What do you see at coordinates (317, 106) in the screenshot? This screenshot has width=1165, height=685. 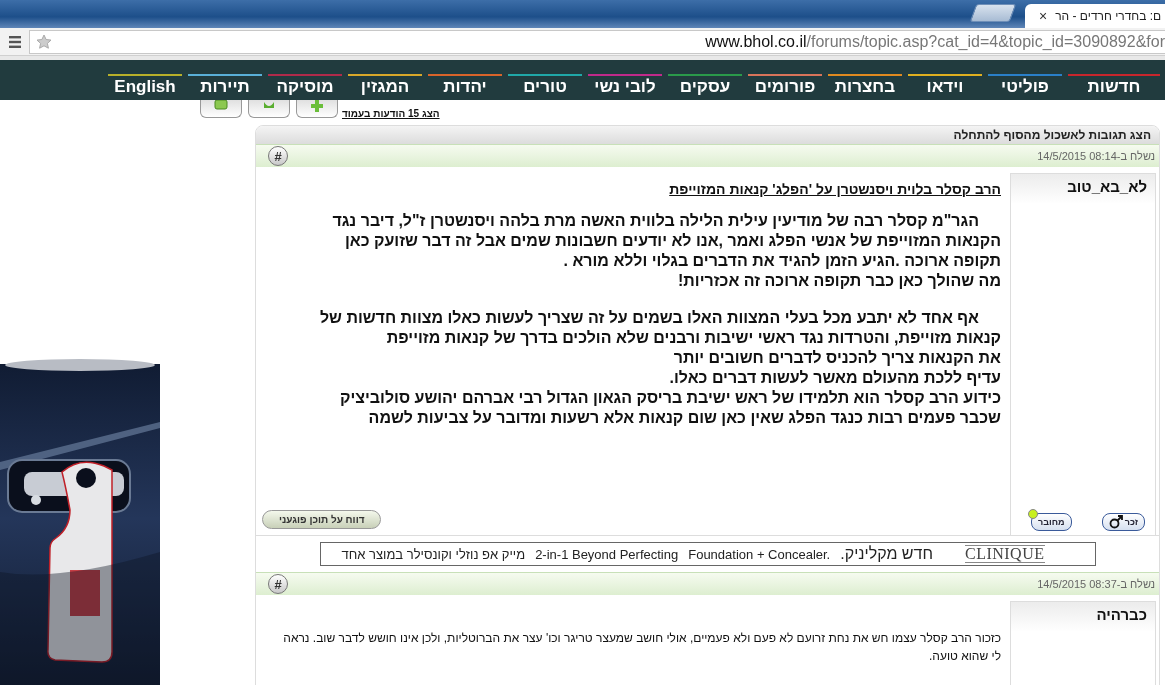 I see `plus-icon` at bounding box center [317, 106].